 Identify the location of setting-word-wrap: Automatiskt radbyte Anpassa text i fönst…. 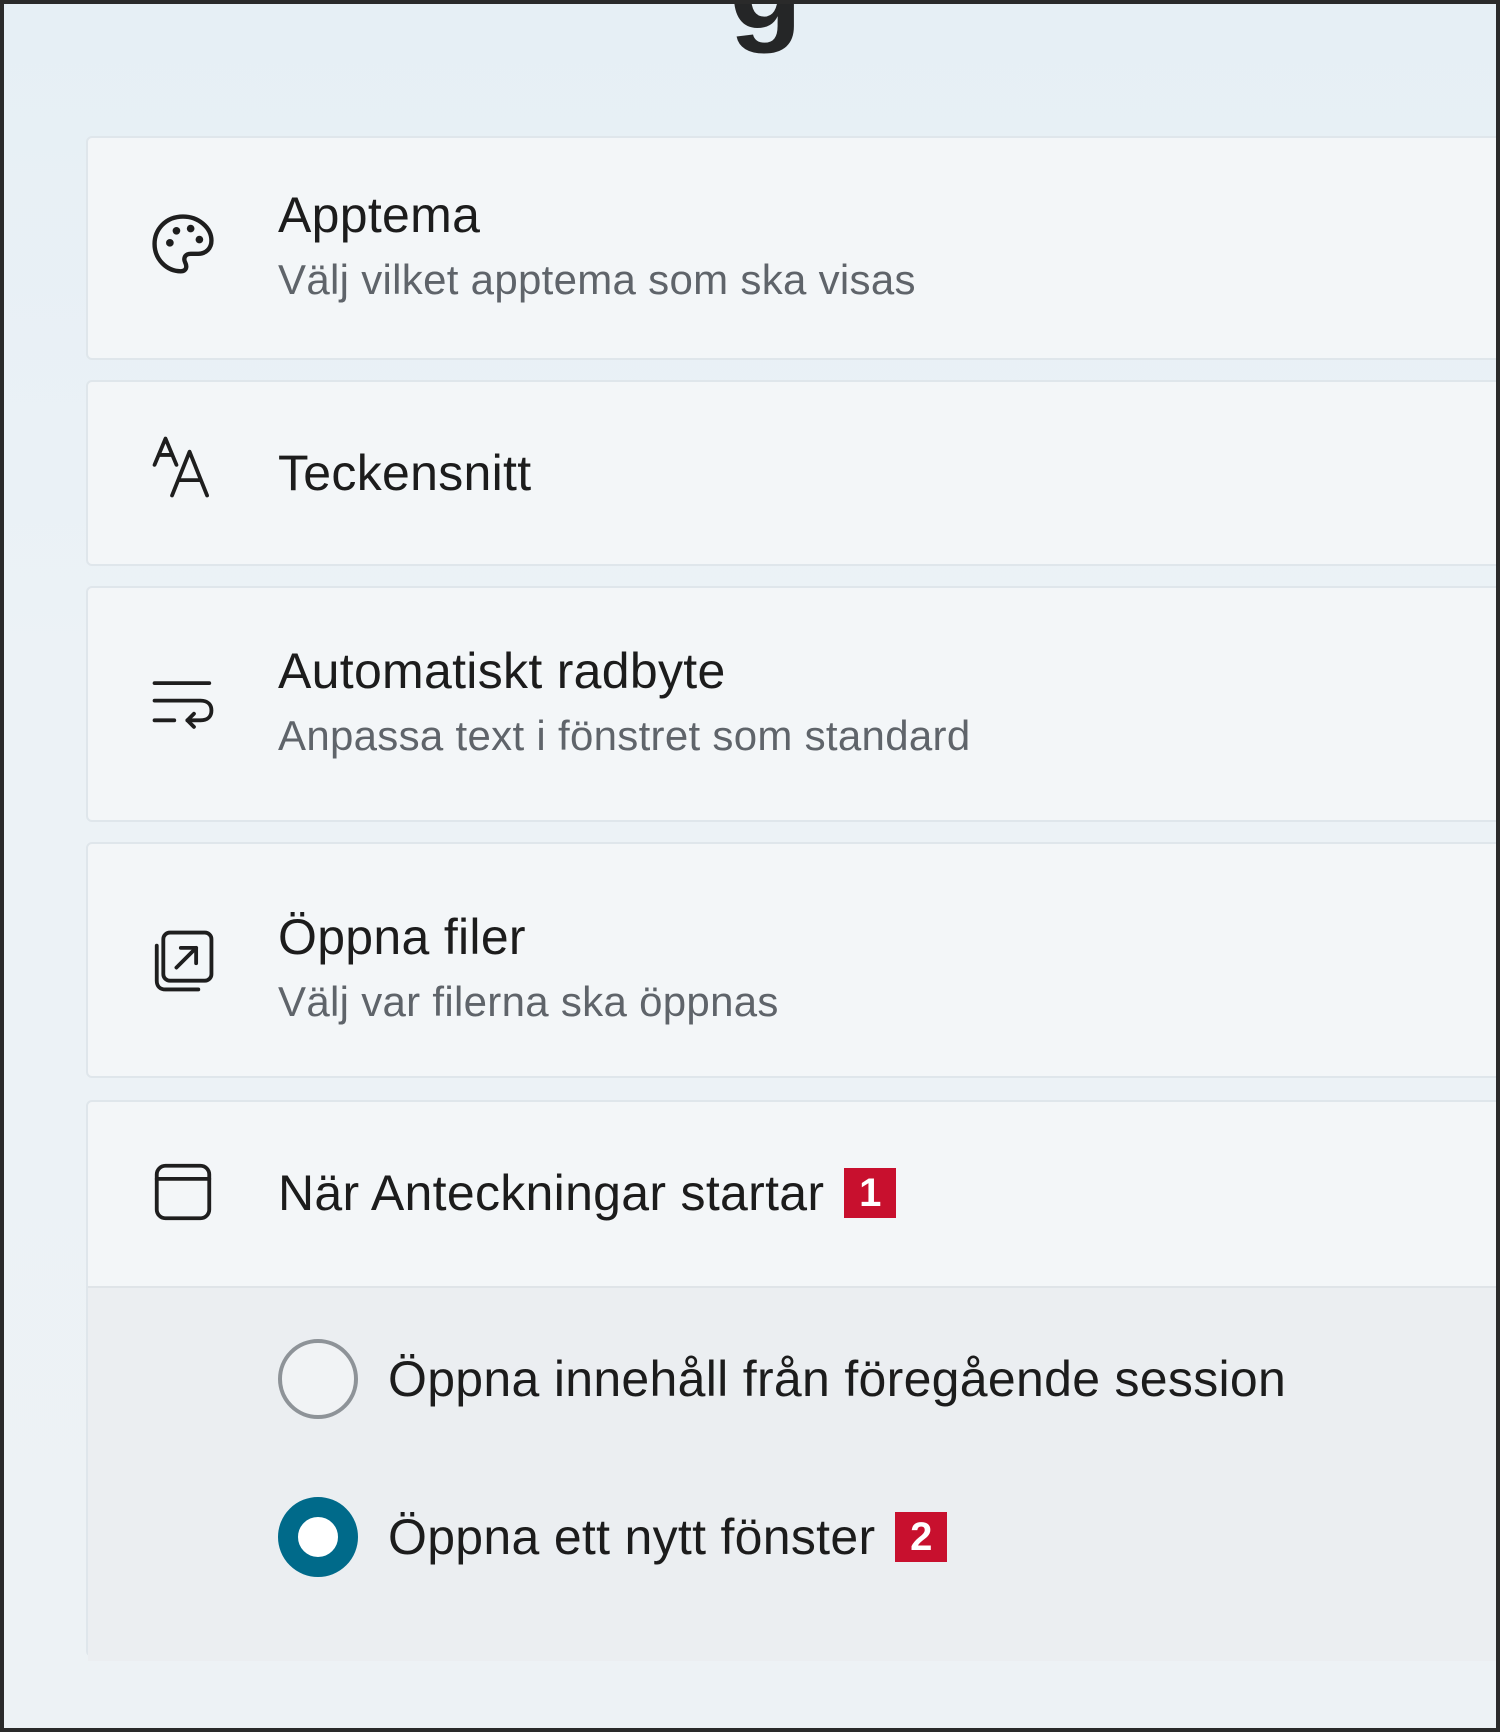
(791, 704).